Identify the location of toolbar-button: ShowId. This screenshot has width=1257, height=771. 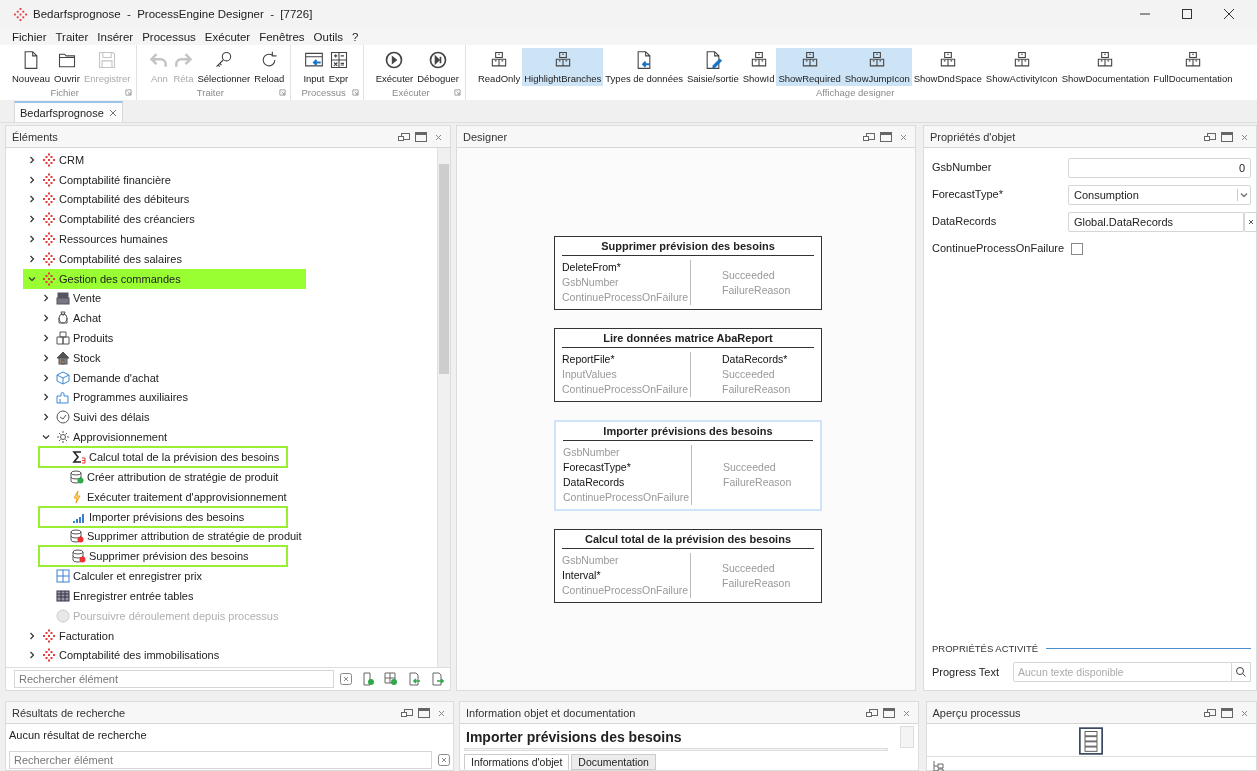
(758, 67).